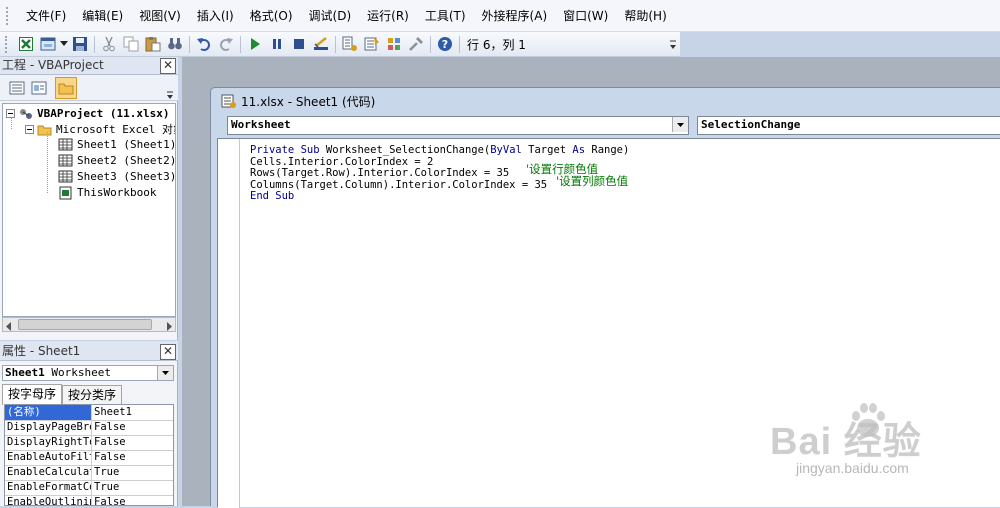  What do you see at coordinates (48, 500) in the screenshot?
I see `property-name: EnableOutlining` at bounding box center [48, 500].